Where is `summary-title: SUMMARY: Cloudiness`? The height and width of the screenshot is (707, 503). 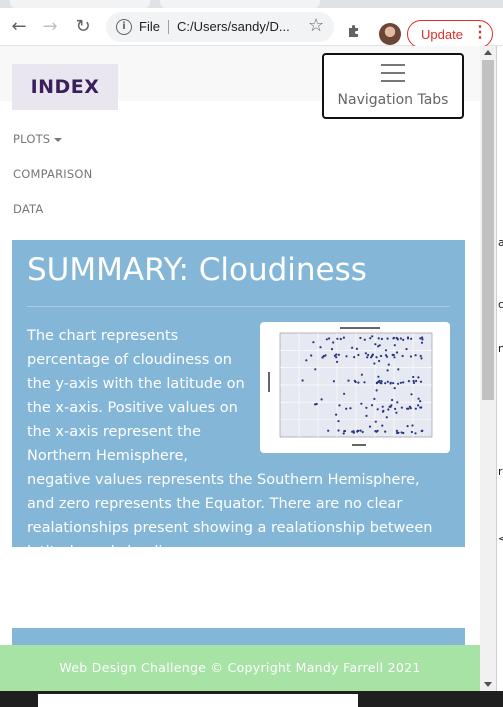 summary-title: SUMMARY: Cloudiness is located at coordinates (197, 270).